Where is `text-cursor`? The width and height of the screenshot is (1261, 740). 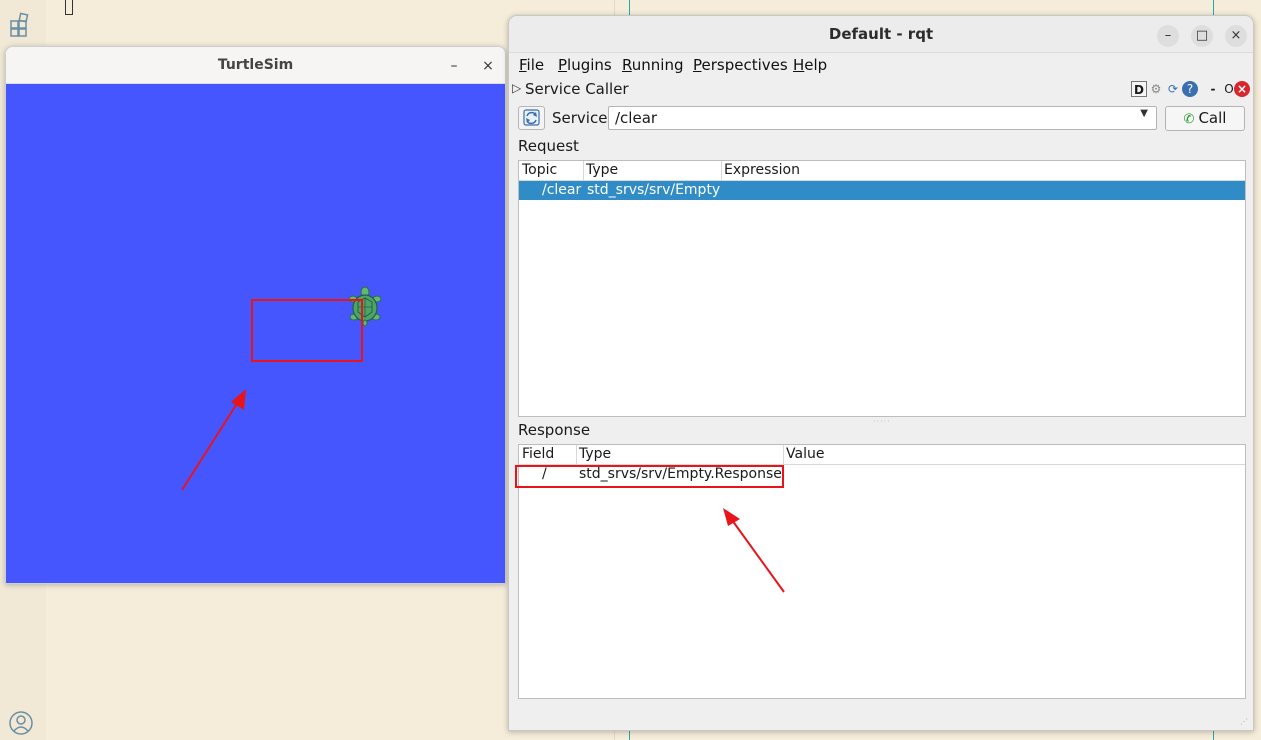
text-cursor is located at coordinates (69, 7).